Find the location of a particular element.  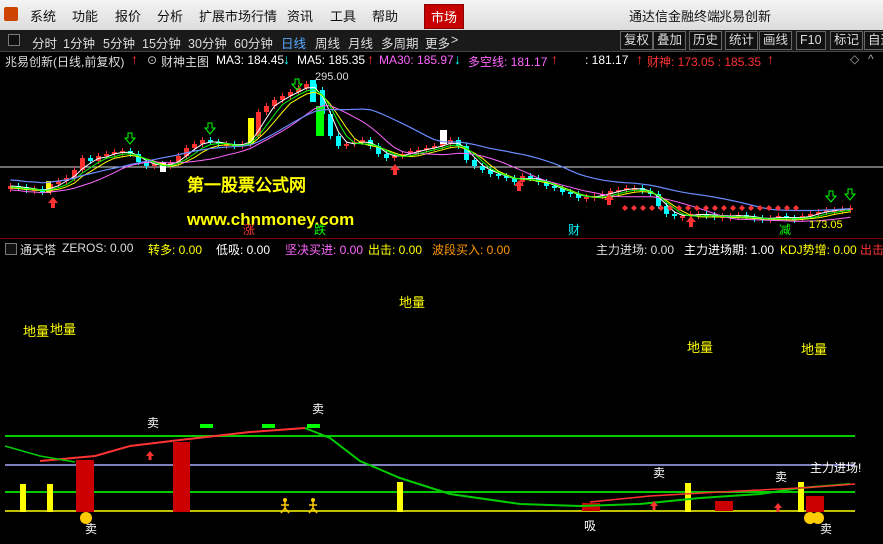

btn-favorite: 自选 is located at coordinates (873, 40).